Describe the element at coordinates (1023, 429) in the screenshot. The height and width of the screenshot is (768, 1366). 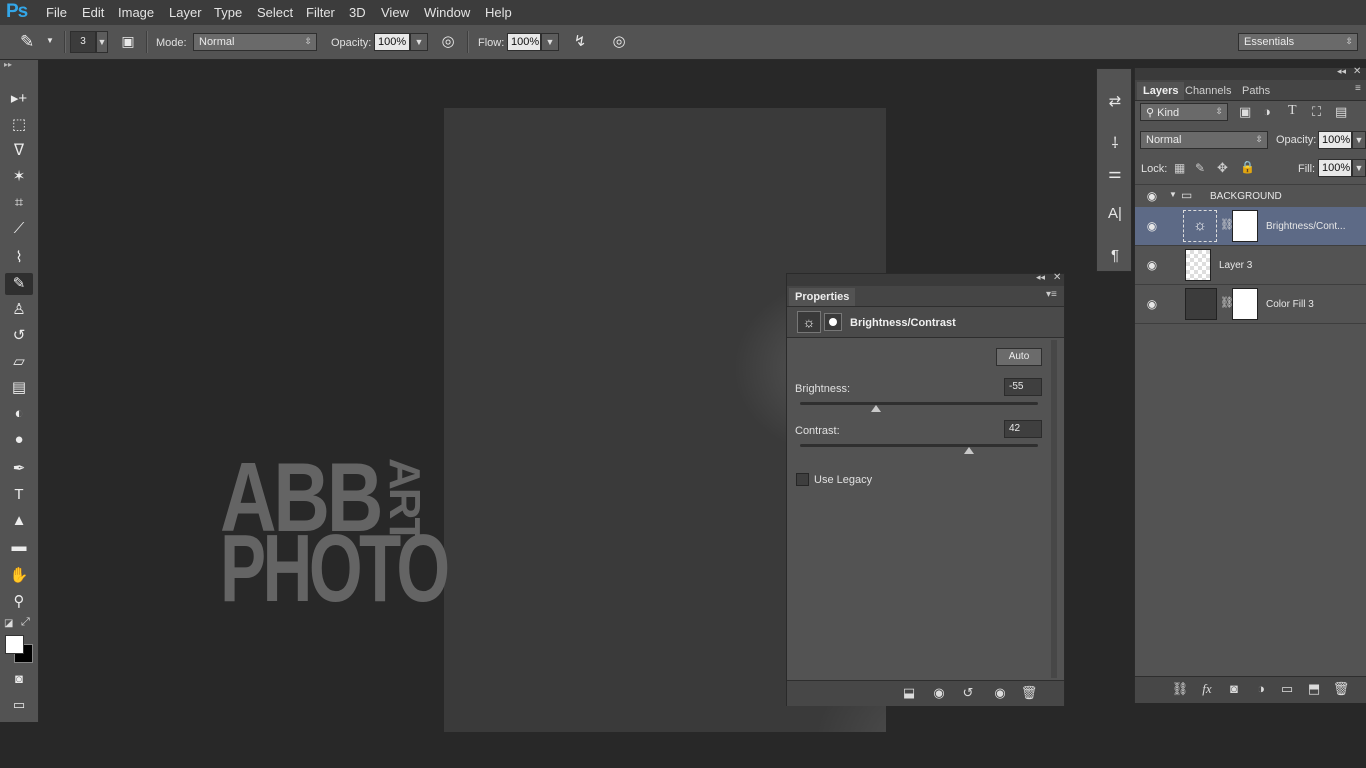
I see `contrast-field: 42` at that location.